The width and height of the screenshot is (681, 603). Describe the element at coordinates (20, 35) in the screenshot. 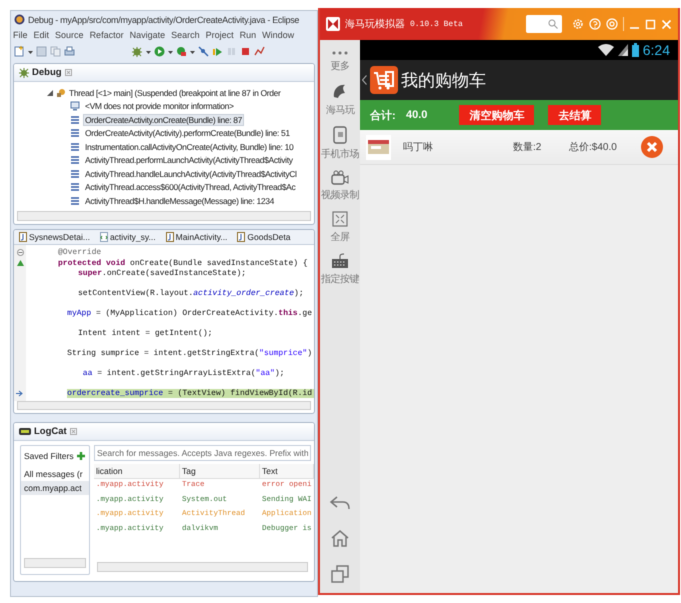

I see `menu-item: File` at that location.